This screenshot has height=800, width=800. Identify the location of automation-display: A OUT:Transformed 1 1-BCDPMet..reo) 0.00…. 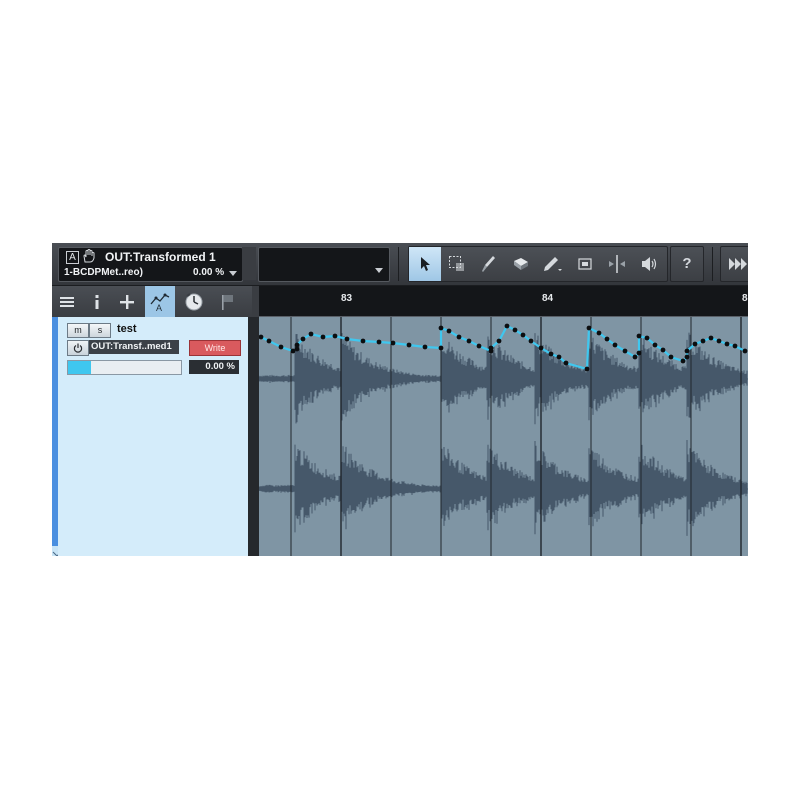
(150, 264).